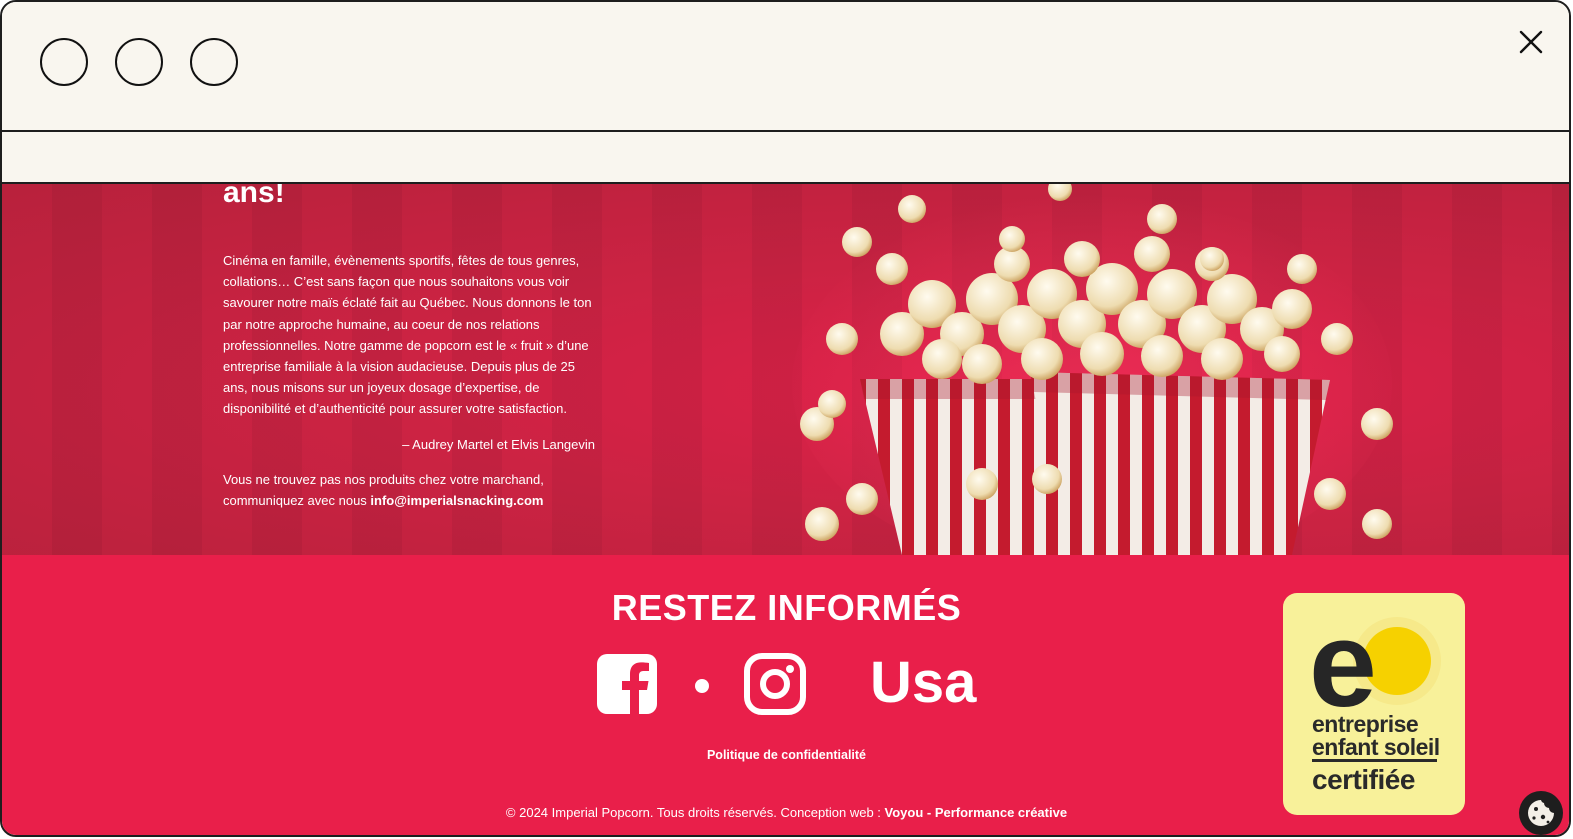 The height and width of the screenshot is (839, 1573). I want to click on enfant-soleil-logo: e, so click(1375, 663).